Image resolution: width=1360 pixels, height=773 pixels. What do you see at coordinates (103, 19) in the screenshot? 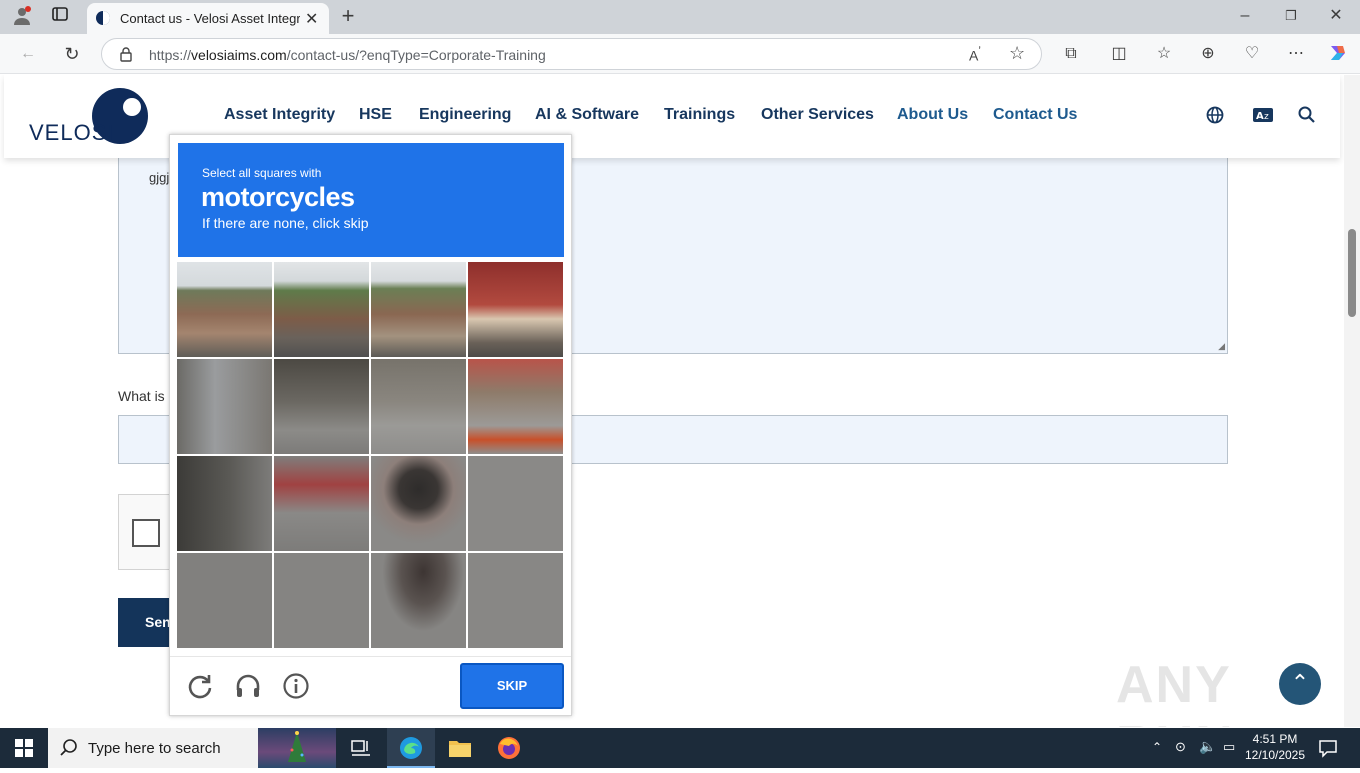
I see `site-favicon-icon` at bounding box center [103, 19].